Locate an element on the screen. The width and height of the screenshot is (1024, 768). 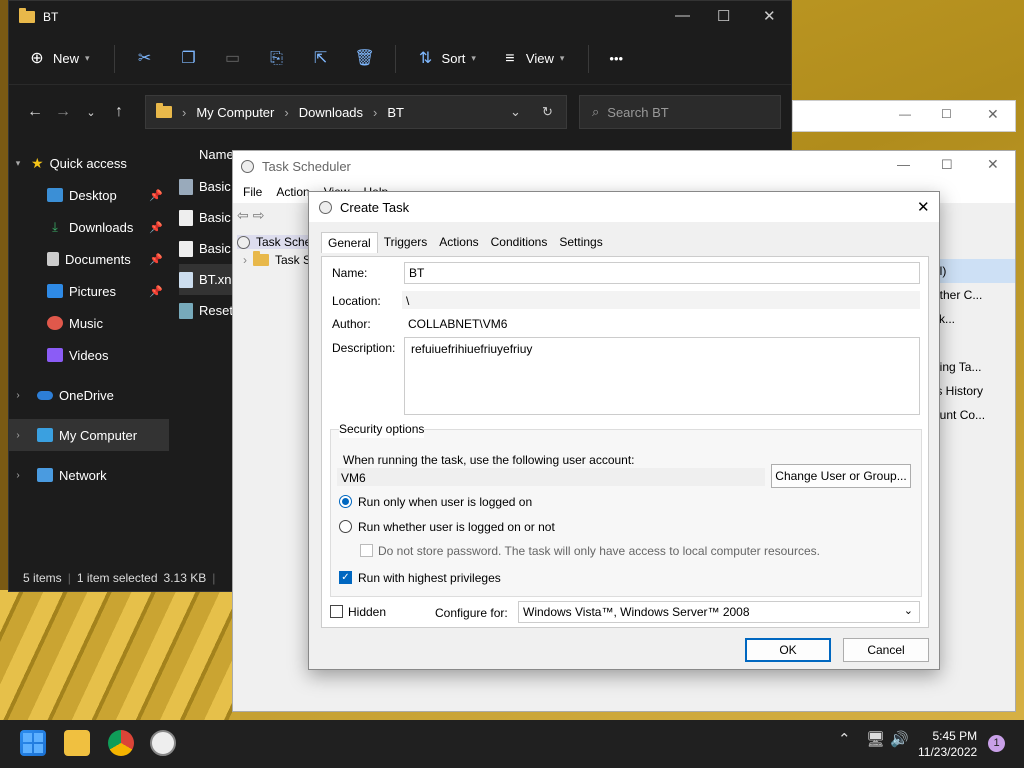
menu-file: File is located at coordinates (252, 192).